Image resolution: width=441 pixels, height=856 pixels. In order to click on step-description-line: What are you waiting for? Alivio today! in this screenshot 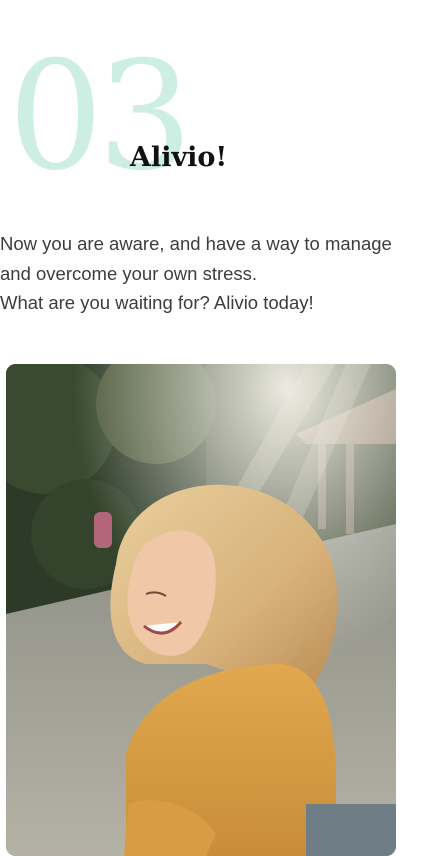, I will do `click(157, 302)`.